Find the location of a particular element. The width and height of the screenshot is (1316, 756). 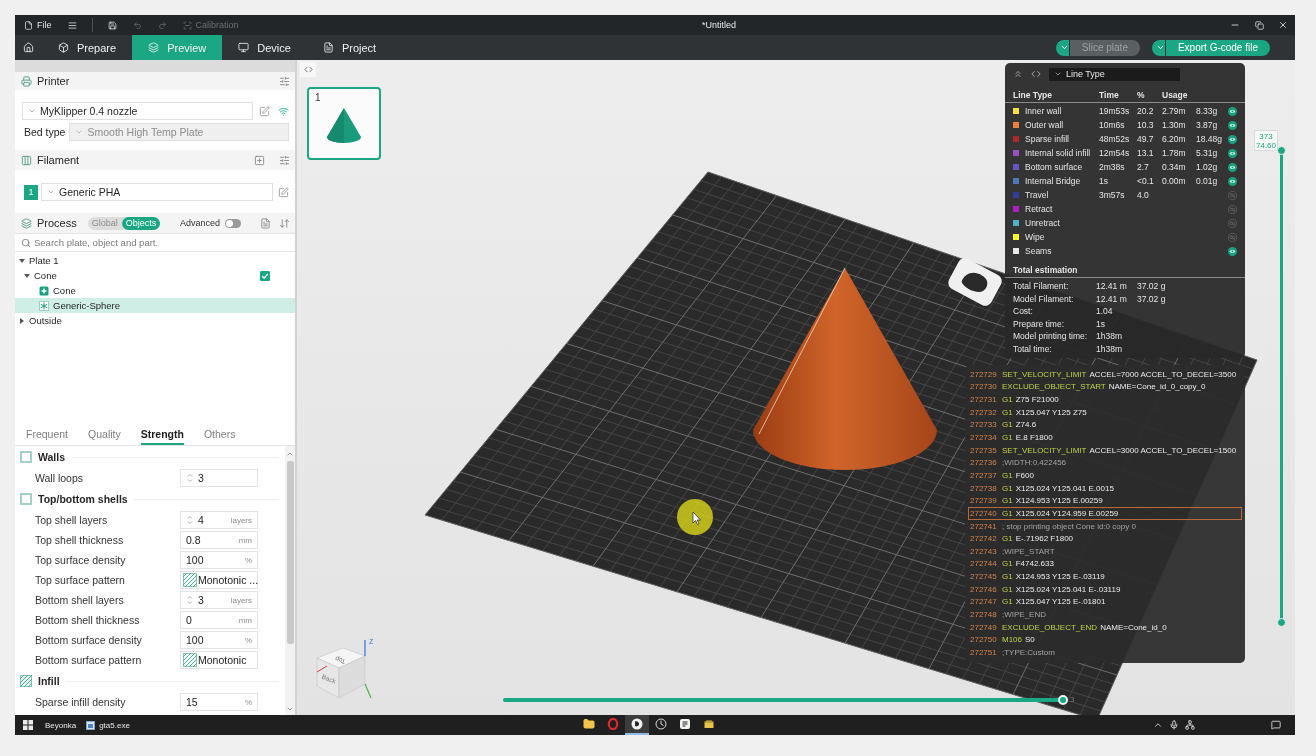

nav-tab: Device is located at coordinates (264, 47).